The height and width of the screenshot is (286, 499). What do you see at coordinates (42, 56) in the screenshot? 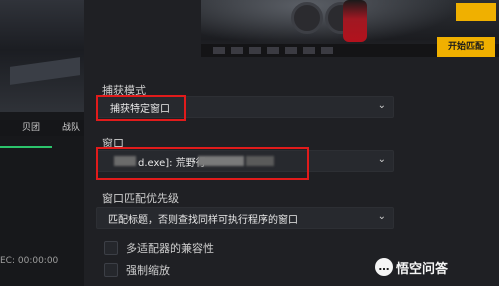
I see `left-preview-thumbnail` at bounding box center [42, 56].